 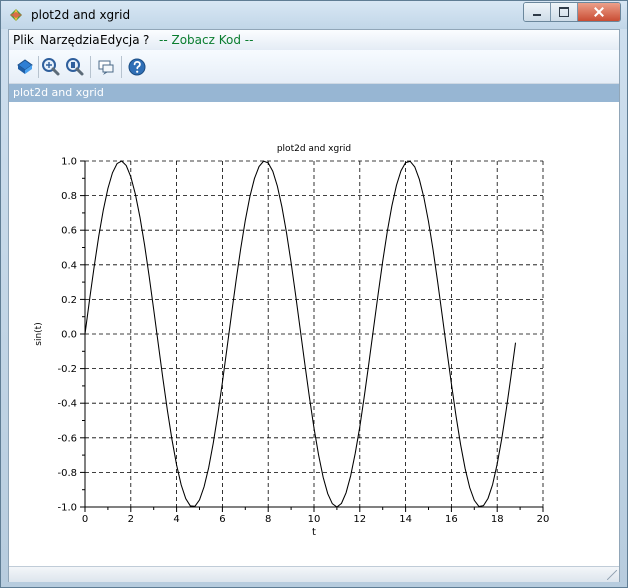 I want to click on unzoom-icon, so click(x=75, y=67).